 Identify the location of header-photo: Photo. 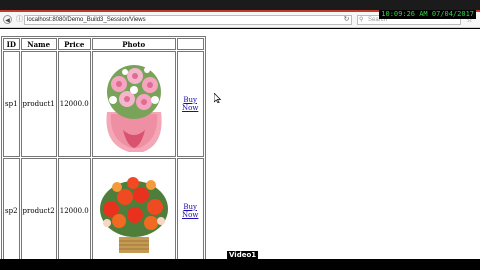
(133, 44).